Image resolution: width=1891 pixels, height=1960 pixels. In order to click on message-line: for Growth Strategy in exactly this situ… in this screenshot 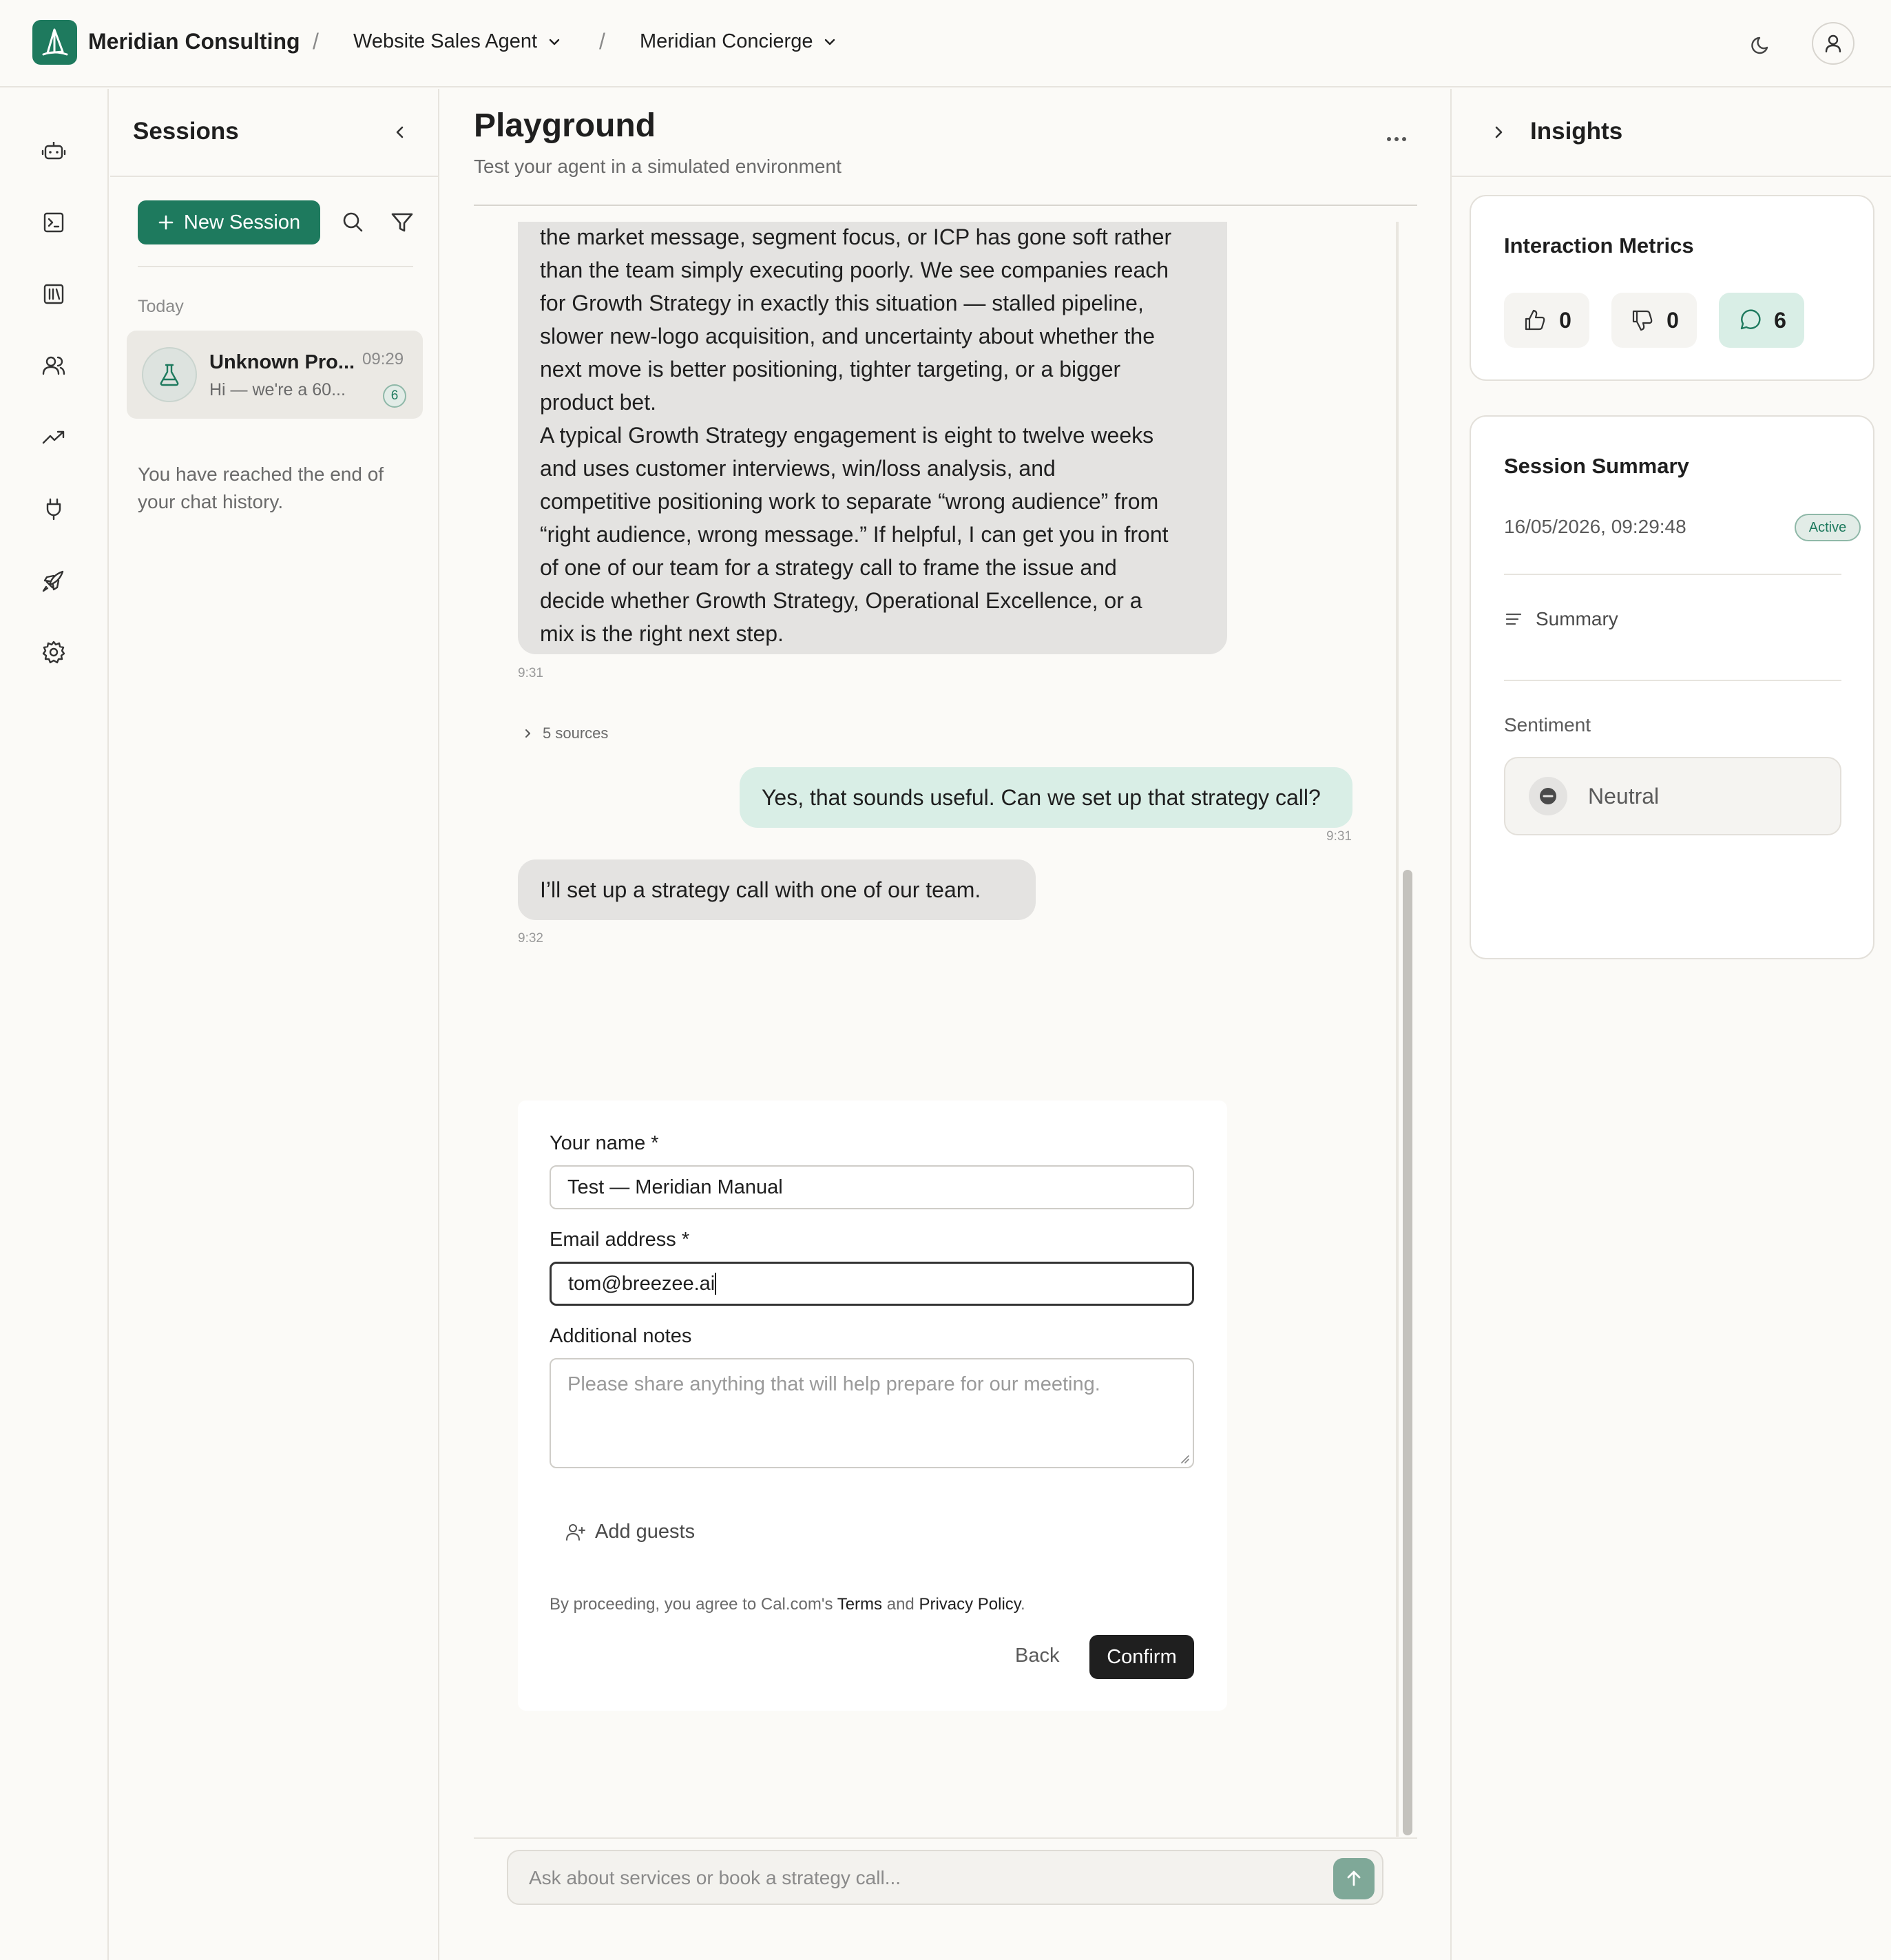, I will do `click(842, 303)`.